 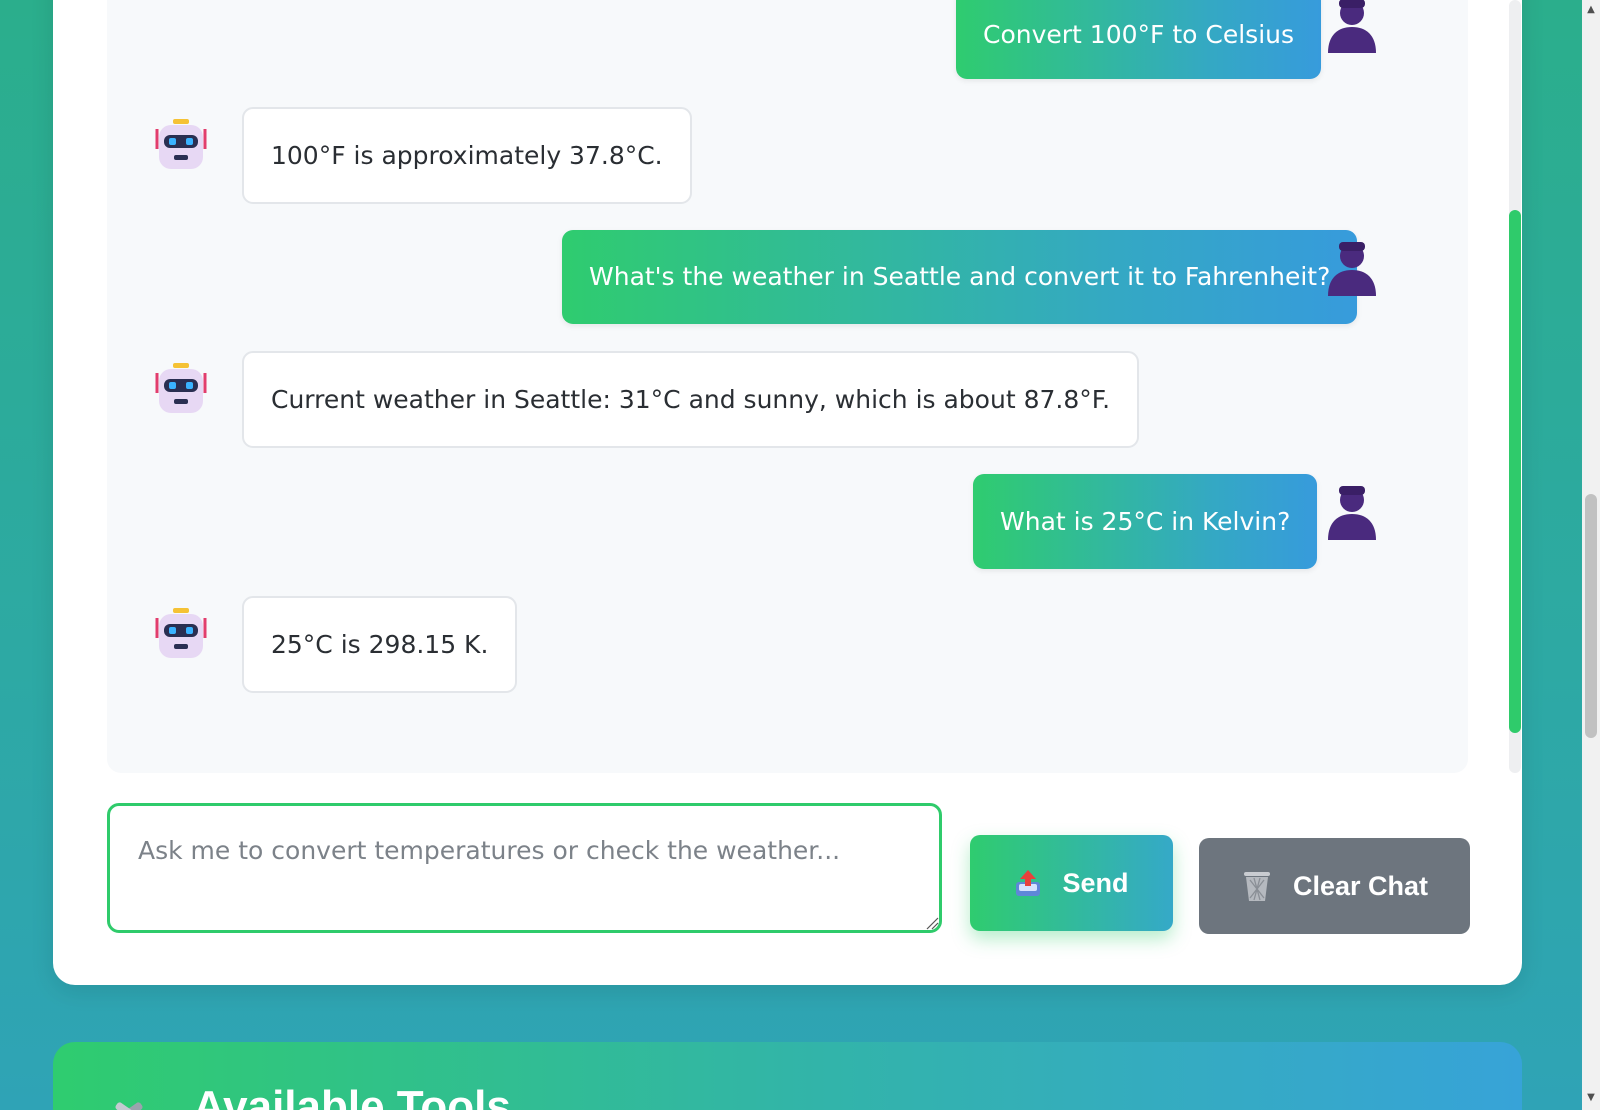 I want to click on page-scrollbar: ▲ ▼, so click(x=1591, y=555).